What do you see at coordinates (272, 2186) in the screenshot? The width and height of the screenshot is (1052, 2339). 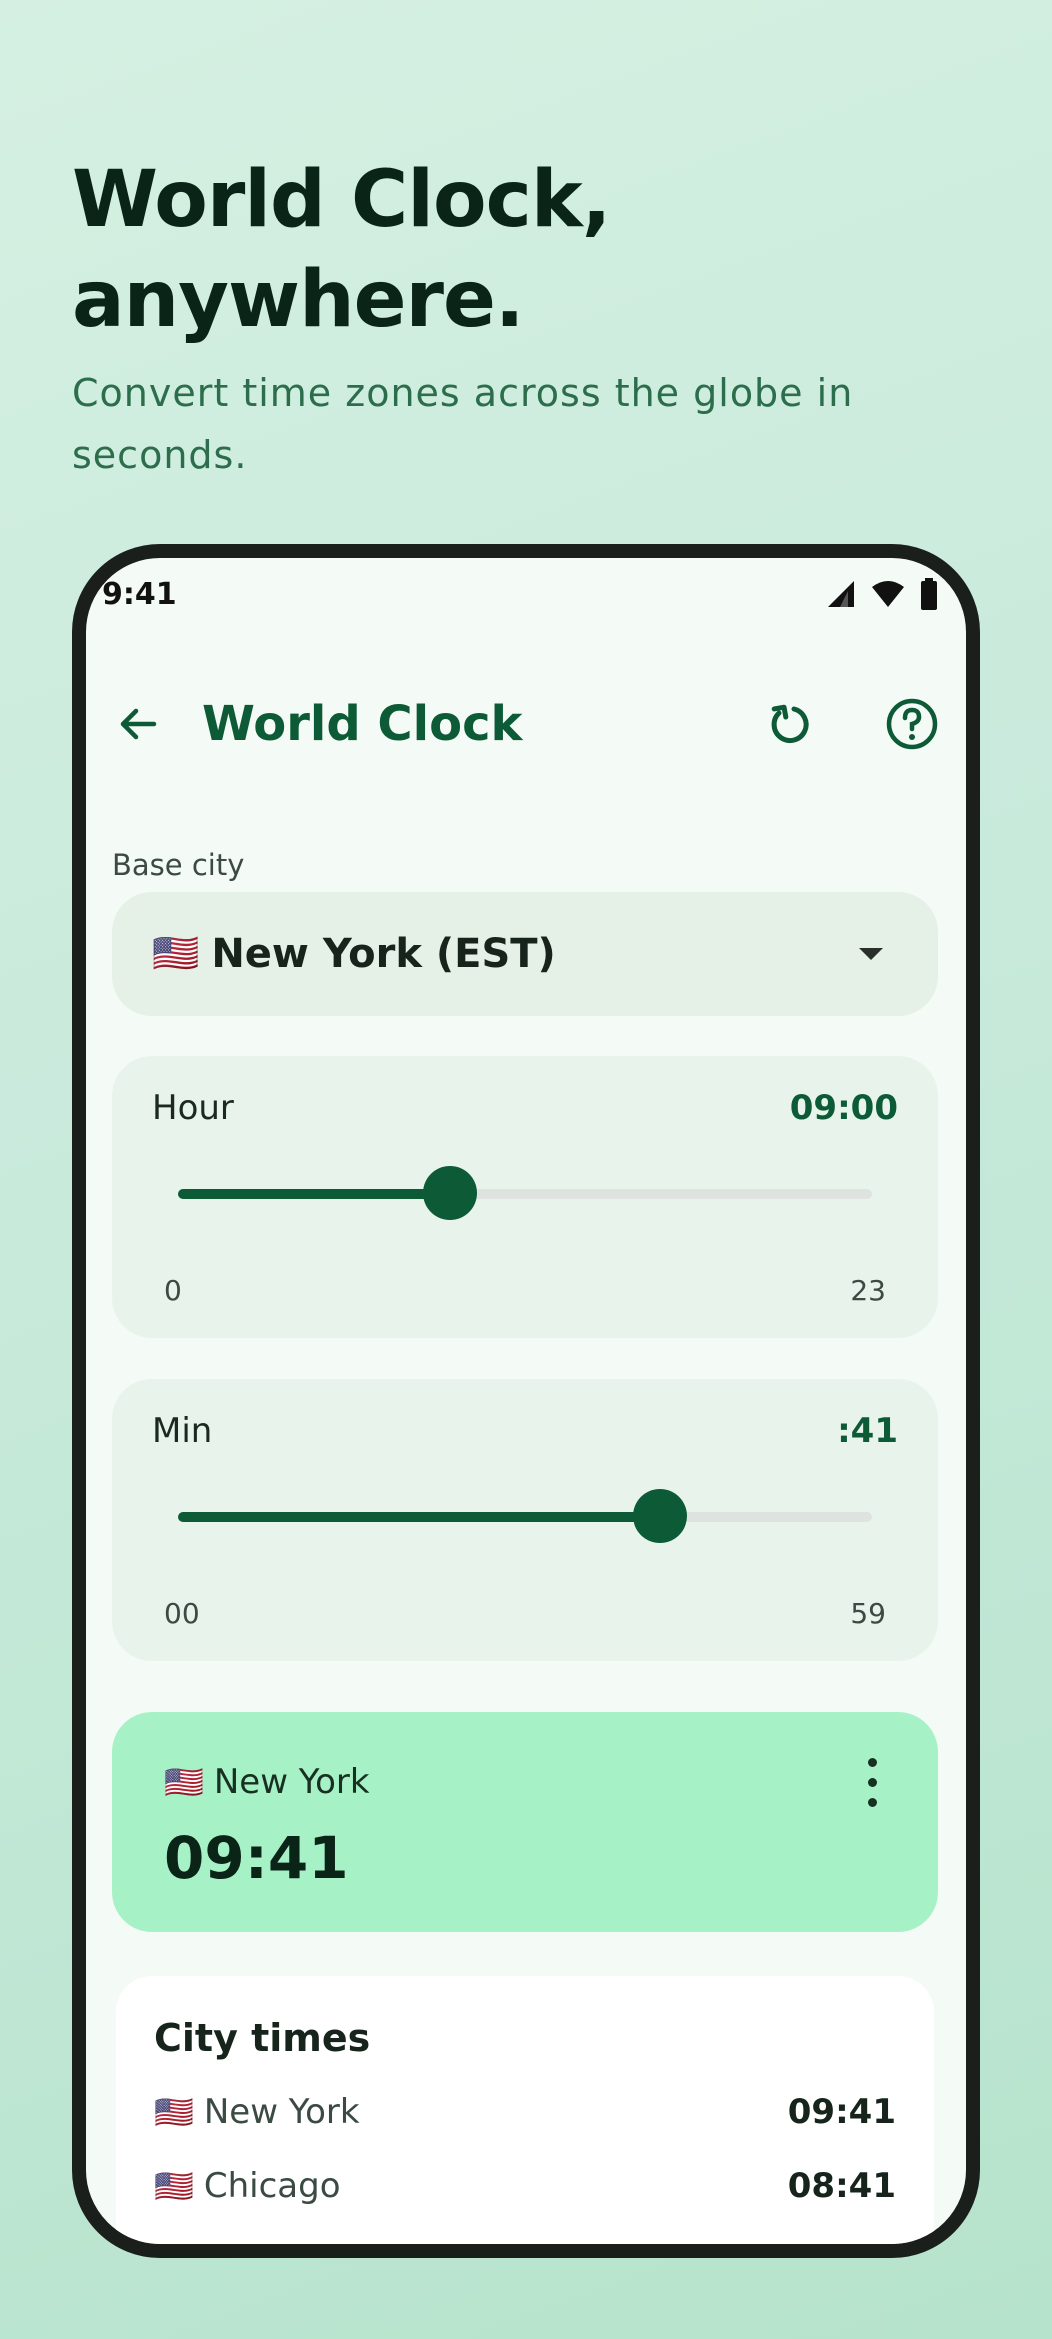 I see `city-name: Chicago` at bounding box center [272, 2186].